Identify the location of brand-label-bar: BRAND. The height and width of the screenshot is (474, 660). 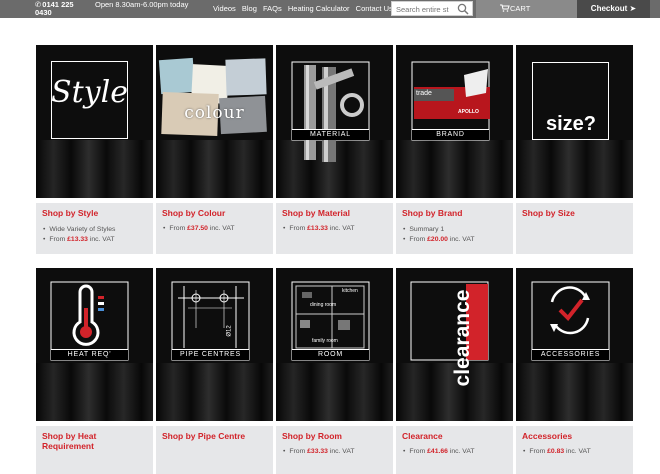
(450, 134).